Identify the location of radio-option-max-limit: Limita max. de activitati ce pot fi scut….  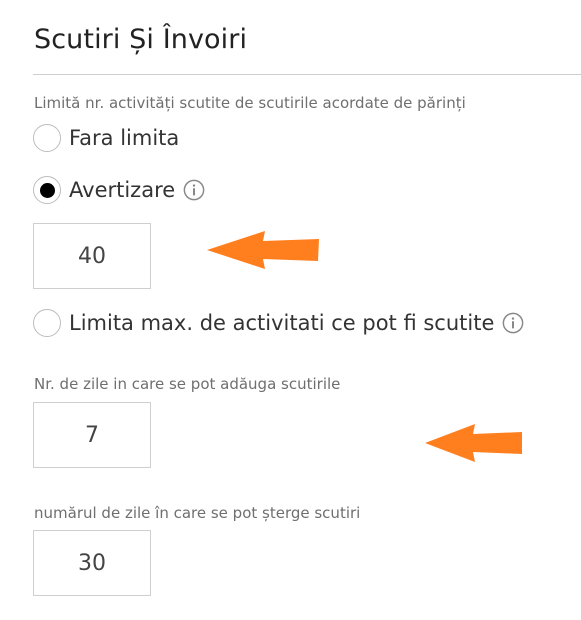
(278, 323).